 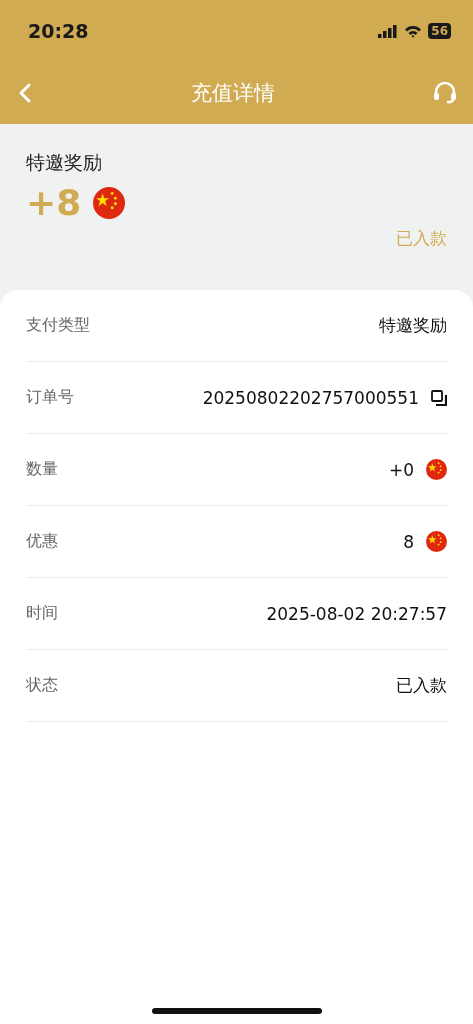 I want to click on copy-icon, so click(x=439, y=397).